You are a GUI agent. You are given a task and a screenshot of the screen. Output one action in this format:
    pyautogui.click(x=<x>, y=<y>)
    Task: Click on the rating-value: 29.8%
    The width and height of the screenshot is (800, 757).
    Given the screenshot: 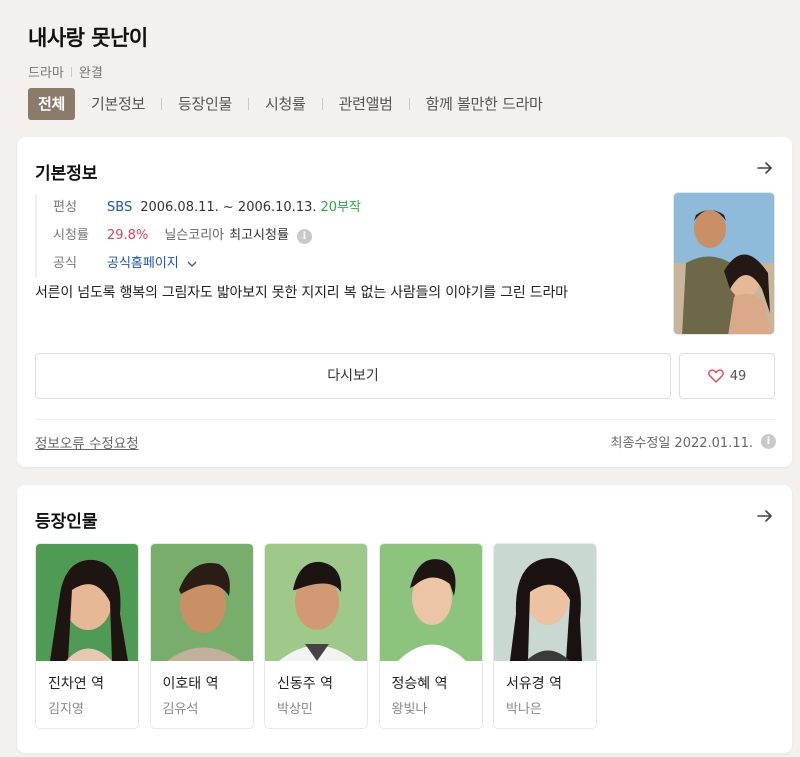 What is the action you would take?
    pyautogui.click(x=128, y=235)
    